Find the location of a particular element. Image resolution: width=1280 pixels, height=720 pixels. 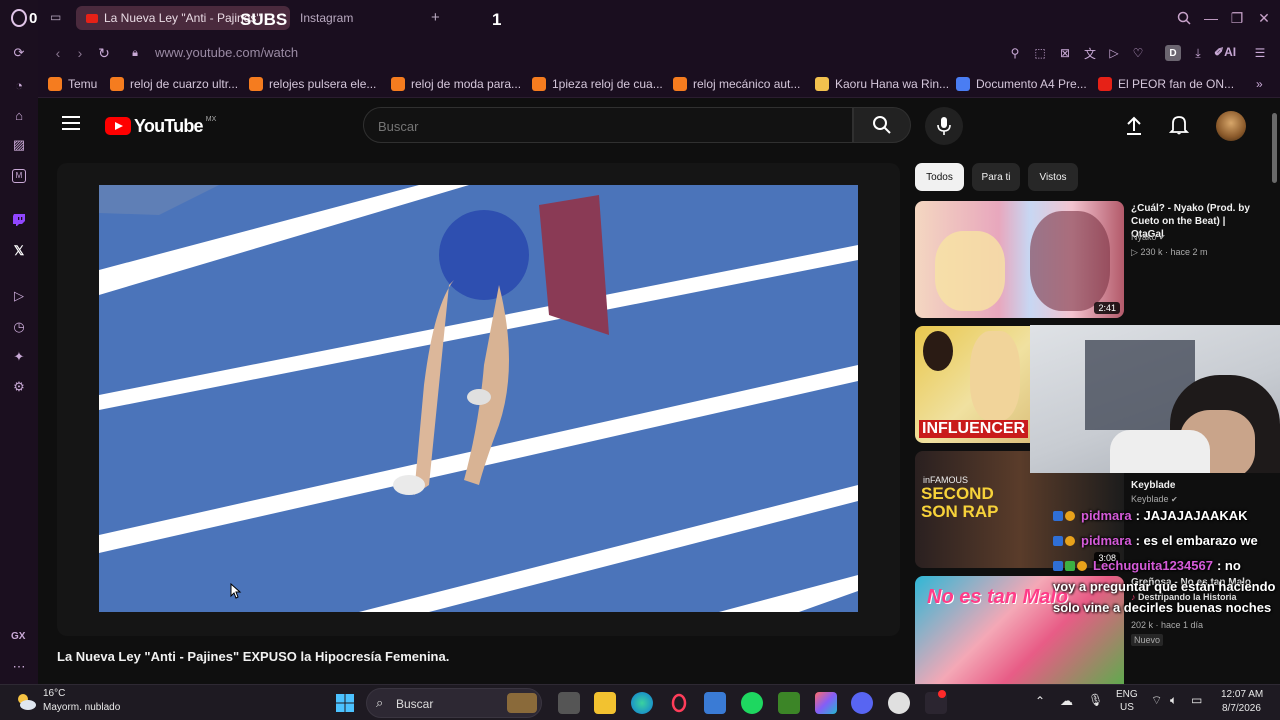

player-icon: ▷ is located at coordinates (19, 296).